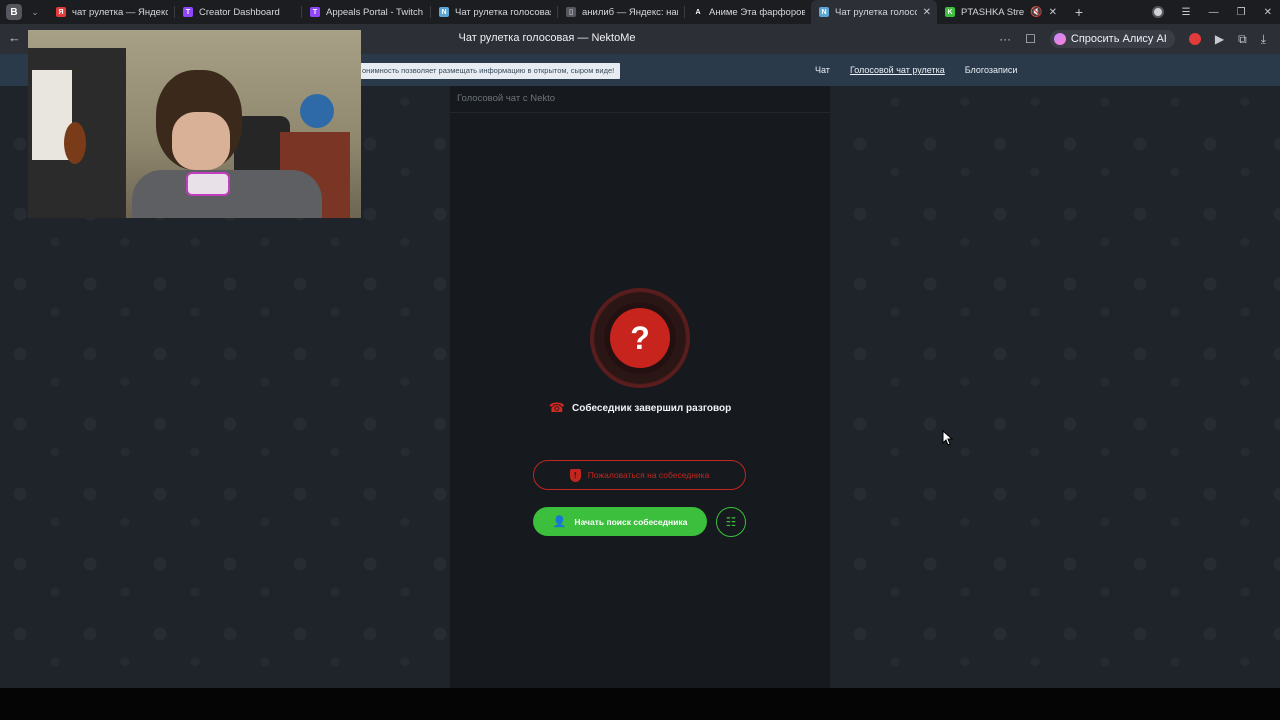 The width and height of the screenshot is (1280, 720). I want to click on ask-alice-button: Спросить Алису AI, so click(1112, 39).